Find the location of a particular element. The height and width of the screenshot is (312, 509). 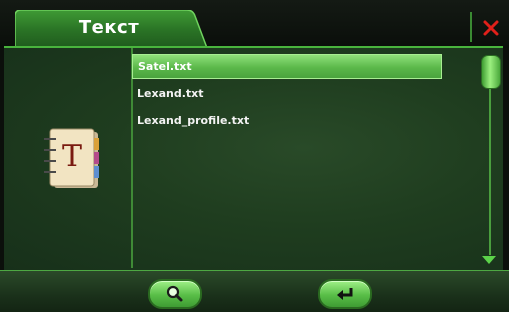

svg-text: T is located at coordinates (72, 156).